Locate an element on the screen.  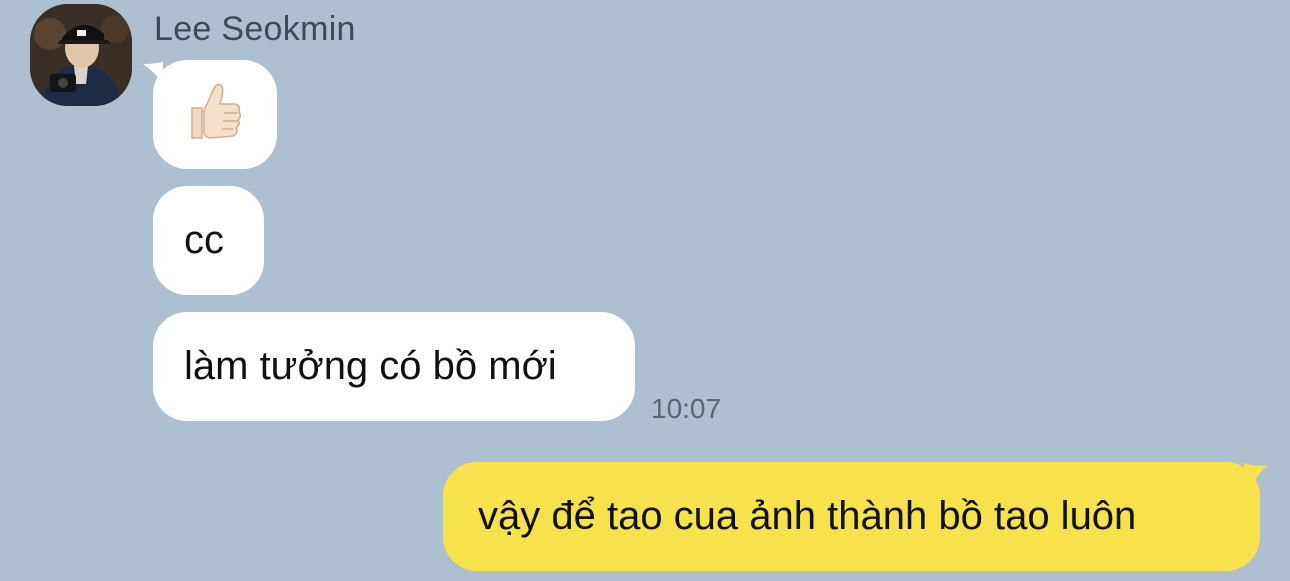
message-text: vậy để tao cua ảnh thành bồ tao luôn is located at coordinates (807, 516).